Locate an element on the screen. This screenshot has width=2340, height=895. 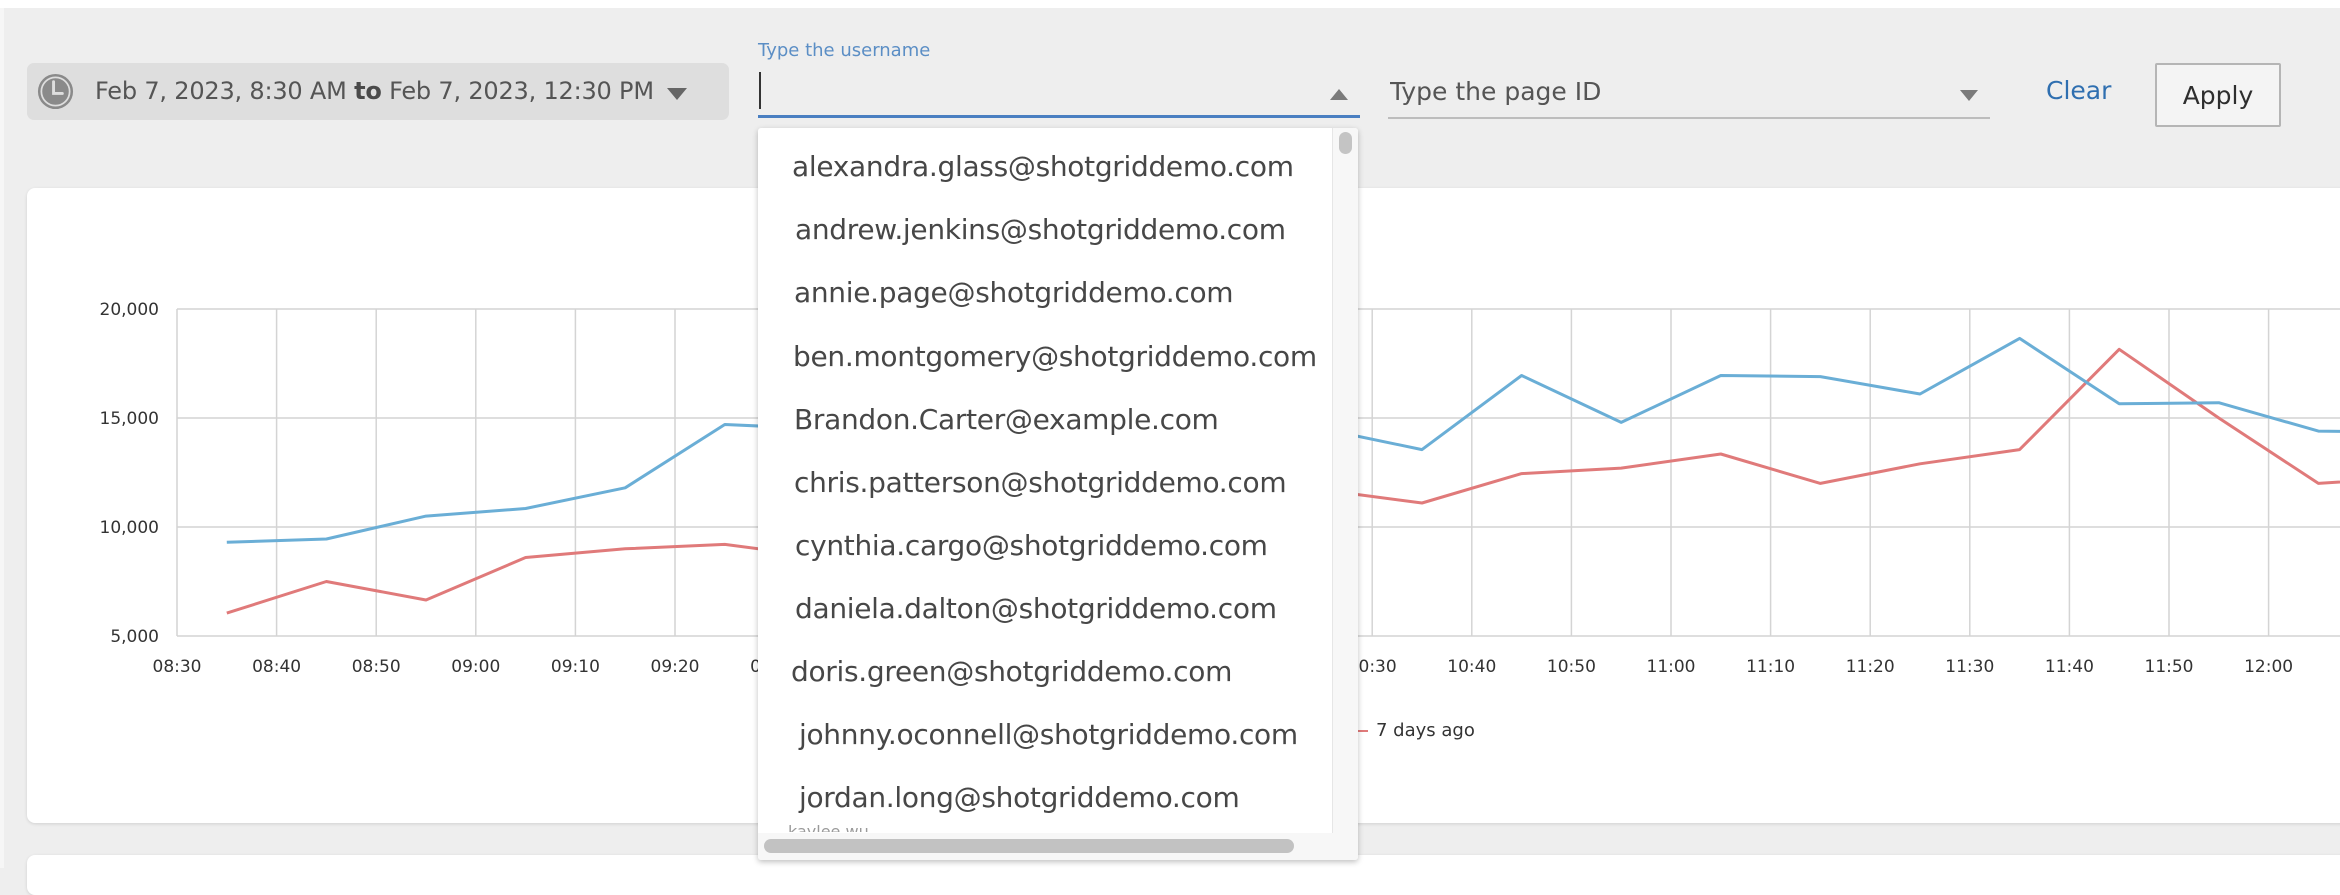
username-option: ben.montgomery@shotgriddemo.com is located at coordinates (1055, 356).